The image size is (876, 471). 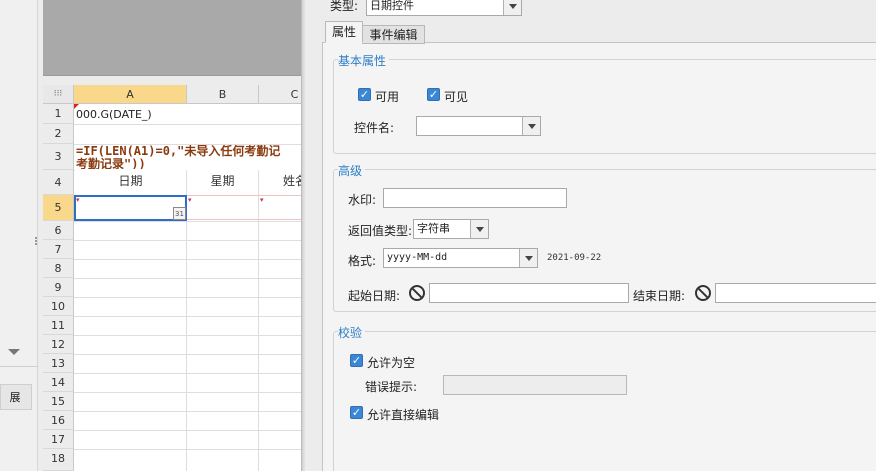 I want to click on selected-cell-a5, so click(x=130, y=208).